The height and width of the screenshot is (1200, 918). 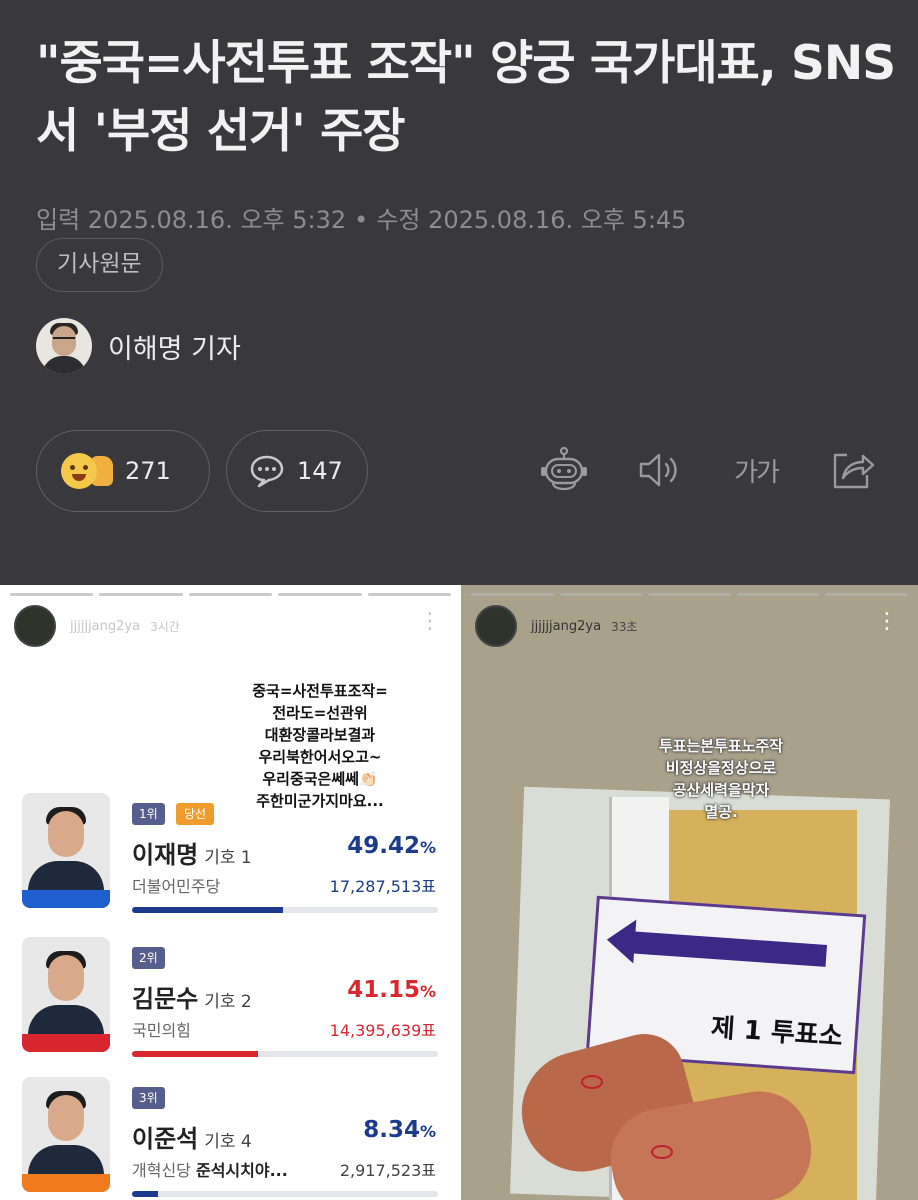 I want to click on vote-percent: 8.34%, so click(x=399, y=1130).